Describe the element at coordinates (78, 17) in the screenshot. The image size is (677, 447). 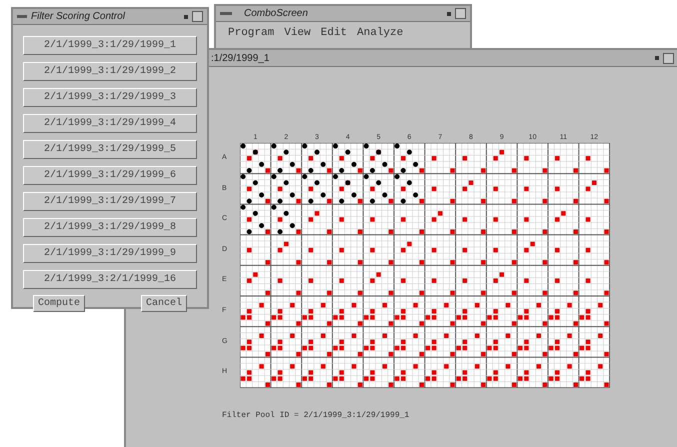
I see `window-title: Filter Scoring Control` at that location.